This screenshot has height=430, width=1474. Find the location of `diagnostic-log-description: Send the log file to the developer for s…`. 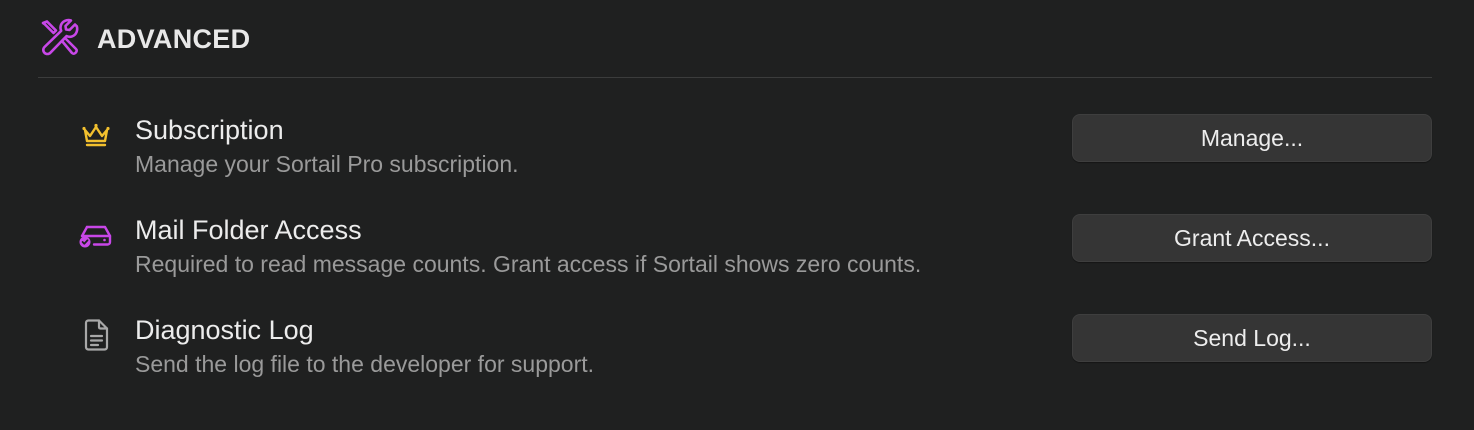

diagnostic-log-description: Send the log file to the developer for s… is located at coordinates (365, 364).